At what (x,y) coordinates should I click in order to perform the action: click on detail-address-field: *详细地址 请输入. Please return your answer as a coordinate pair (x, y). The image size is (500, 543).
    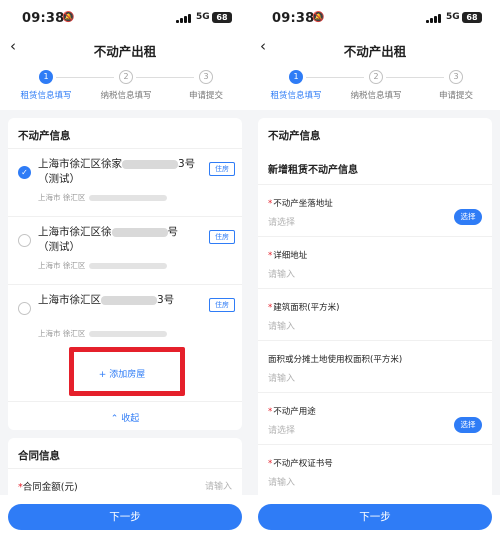
    Looking at the image, I should click on (375, 262).